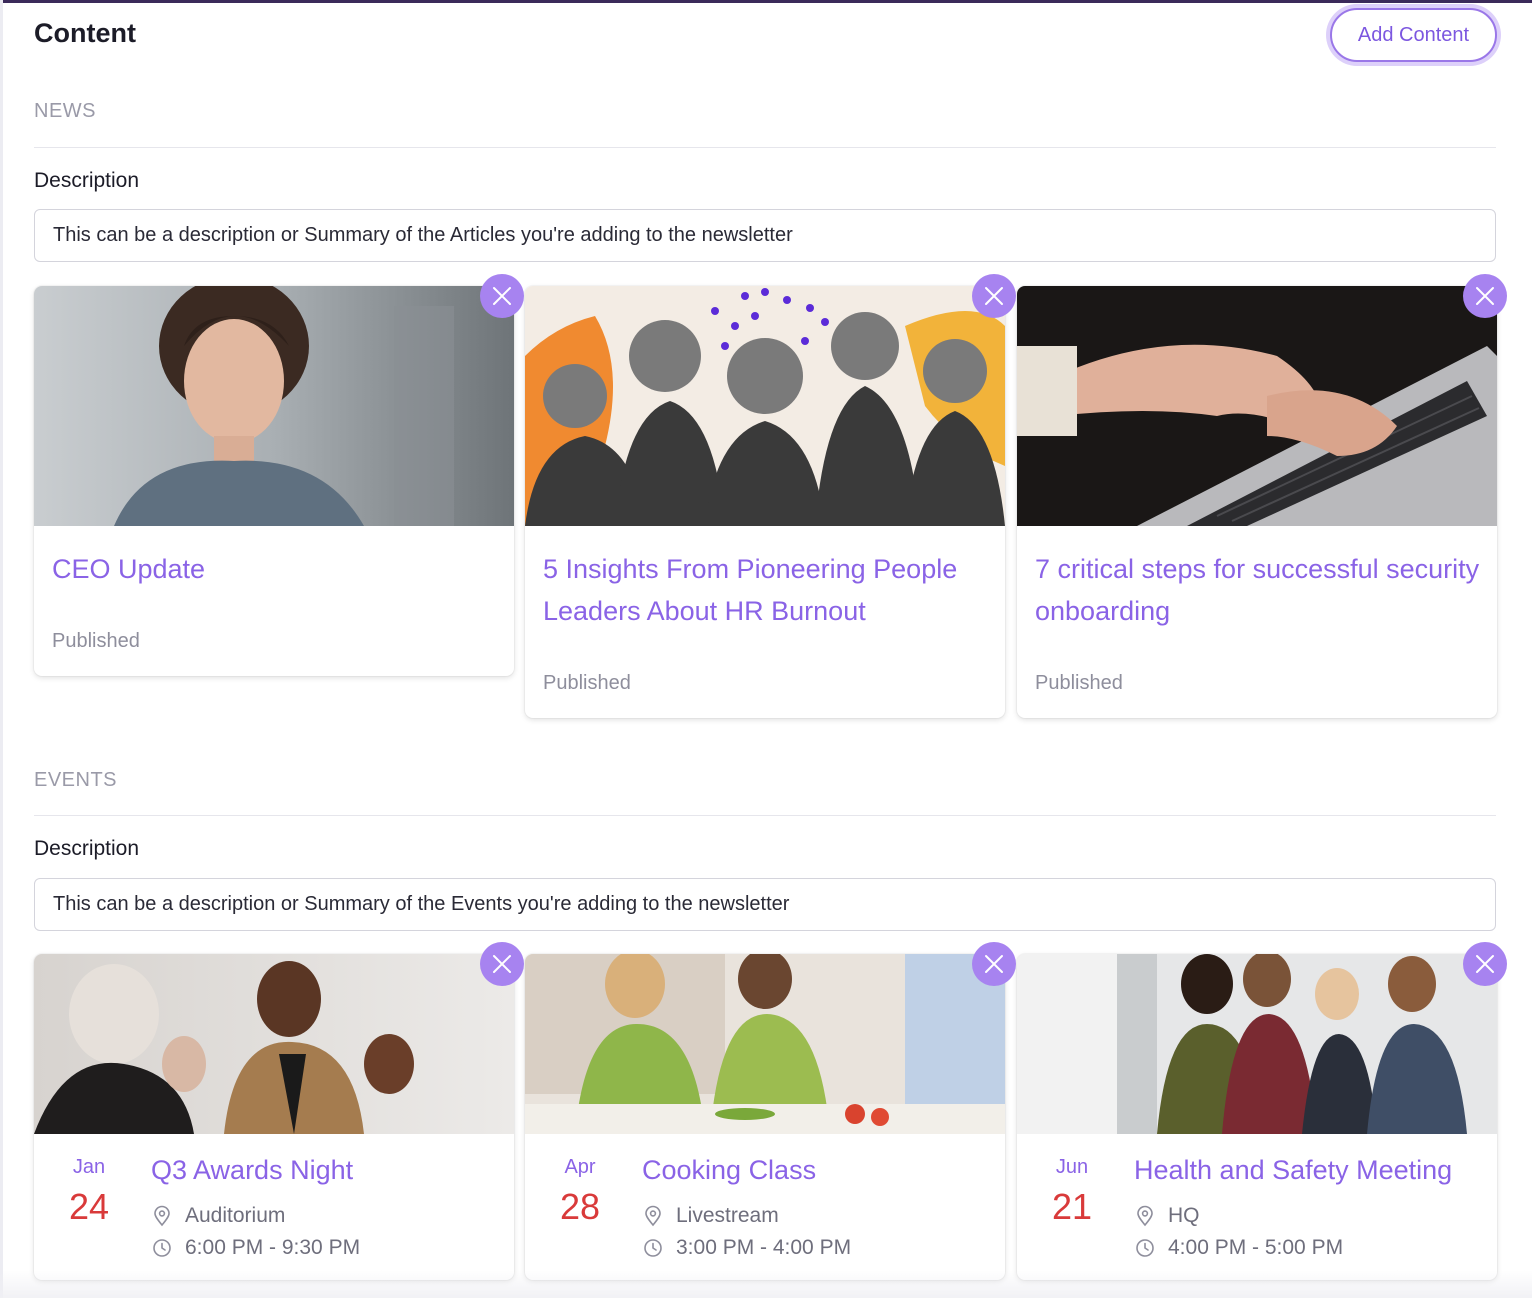 Image resolution: width=1532 pixels, height=1298 pixels. Describe the element at coordinates (765, 235) in the screenshot. I see `news-description-input` at that location.